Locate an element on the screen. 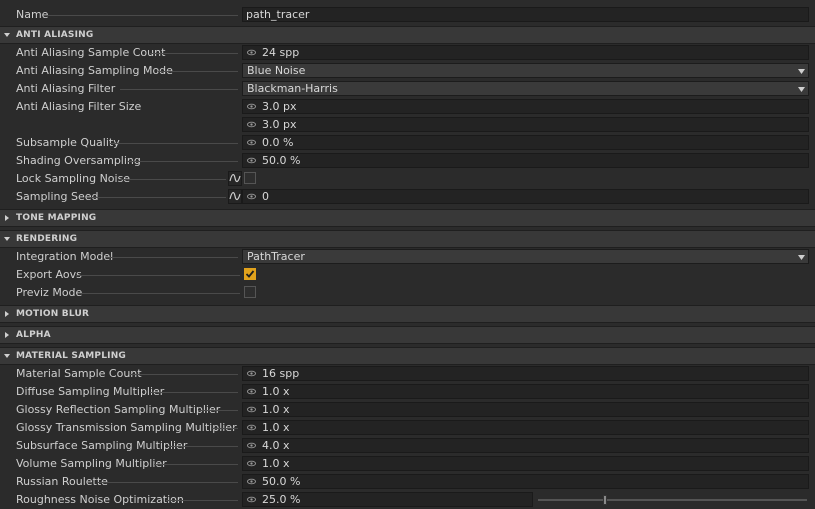 The height and width of the screenshot is (509, 815). material-sample-count-row: Material Sample Count 16 spp is located at coordinates (407, 374).